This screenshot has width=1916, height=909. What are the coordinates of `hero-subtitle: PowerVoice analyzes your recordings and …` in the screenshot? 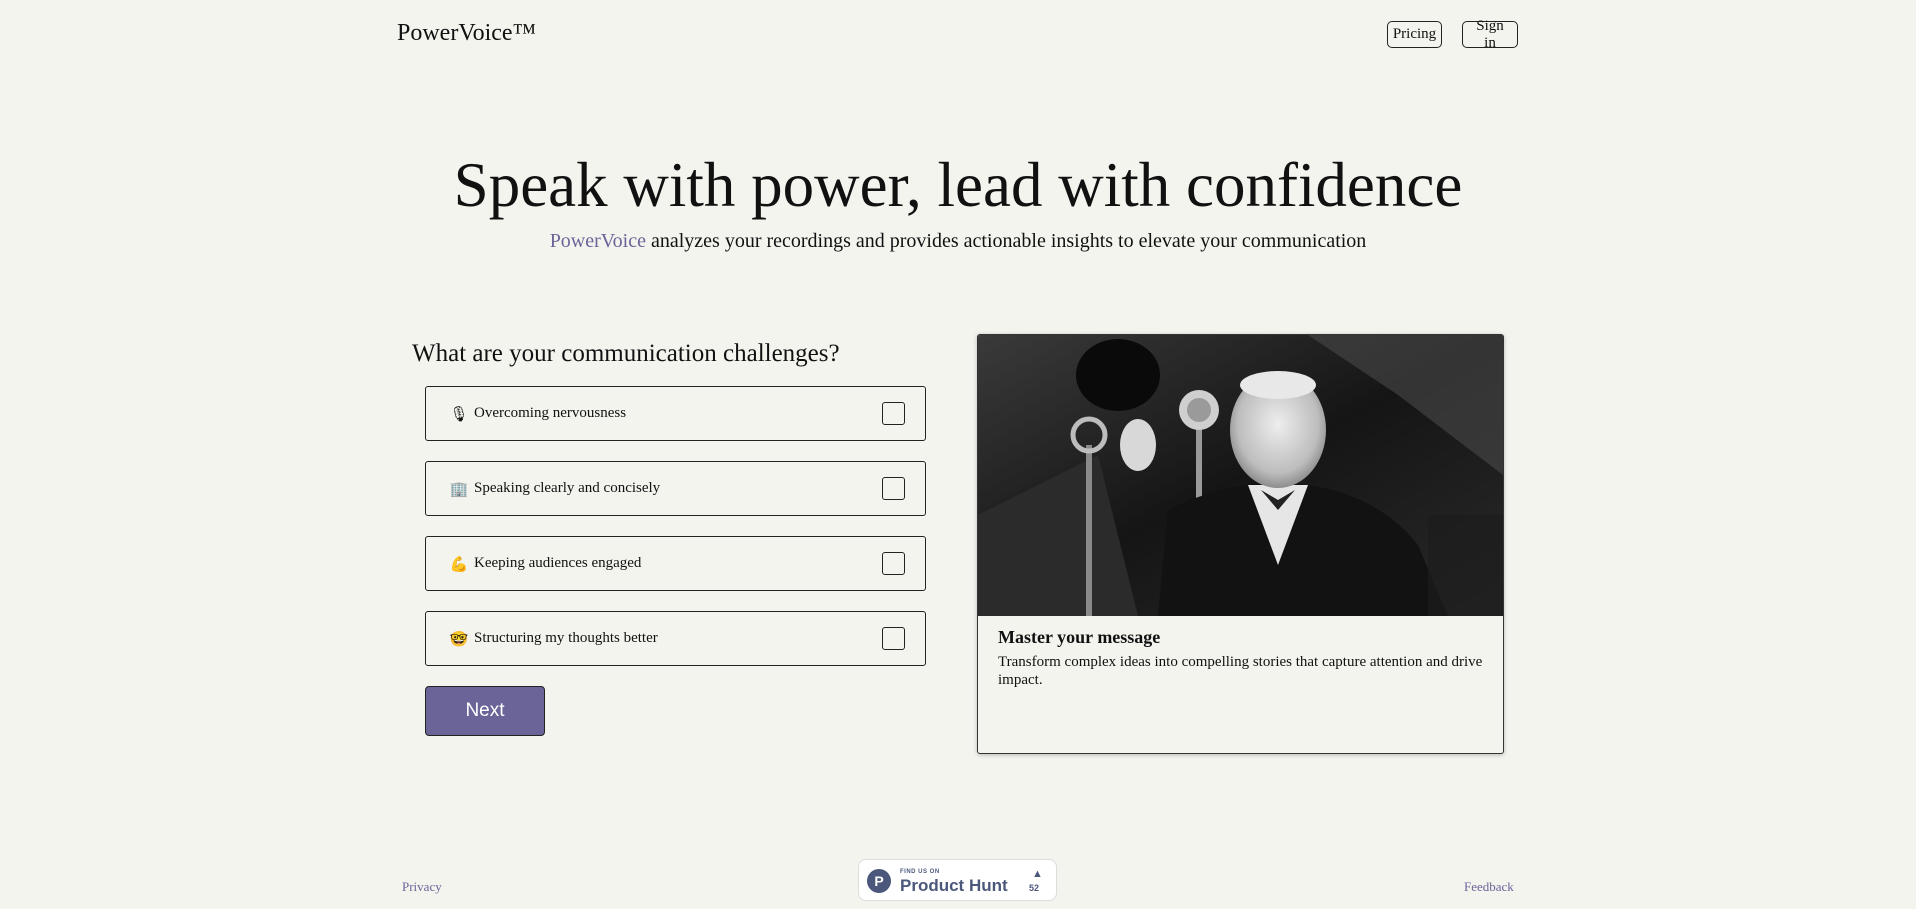 It's located at (958, 241).